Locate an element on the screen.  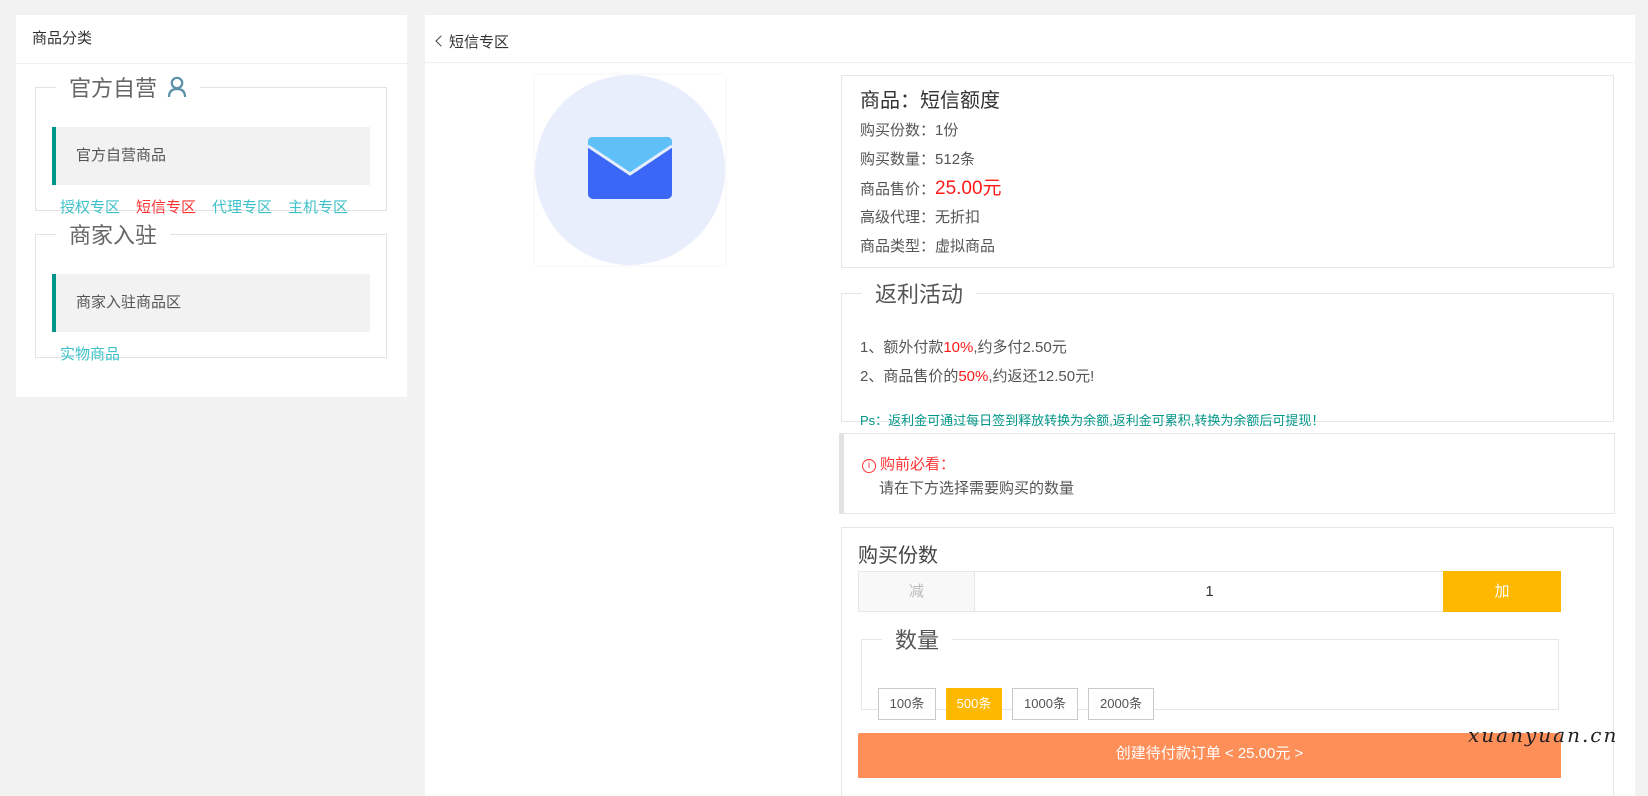
info-value: 1份 is located at coordinates (947, 130).